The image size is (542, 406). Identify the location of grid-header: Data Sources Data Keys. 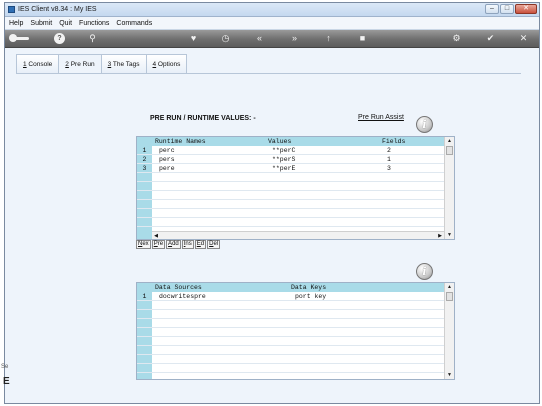
(290, 287).